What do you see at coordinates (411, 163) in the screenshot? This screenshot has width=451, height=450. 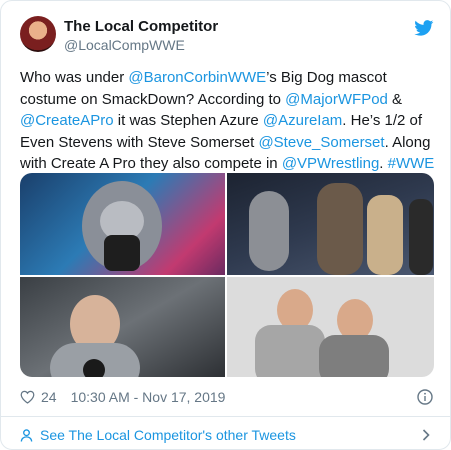 I see `hashtag-link: #WWE` at bounding box center [411, 163].